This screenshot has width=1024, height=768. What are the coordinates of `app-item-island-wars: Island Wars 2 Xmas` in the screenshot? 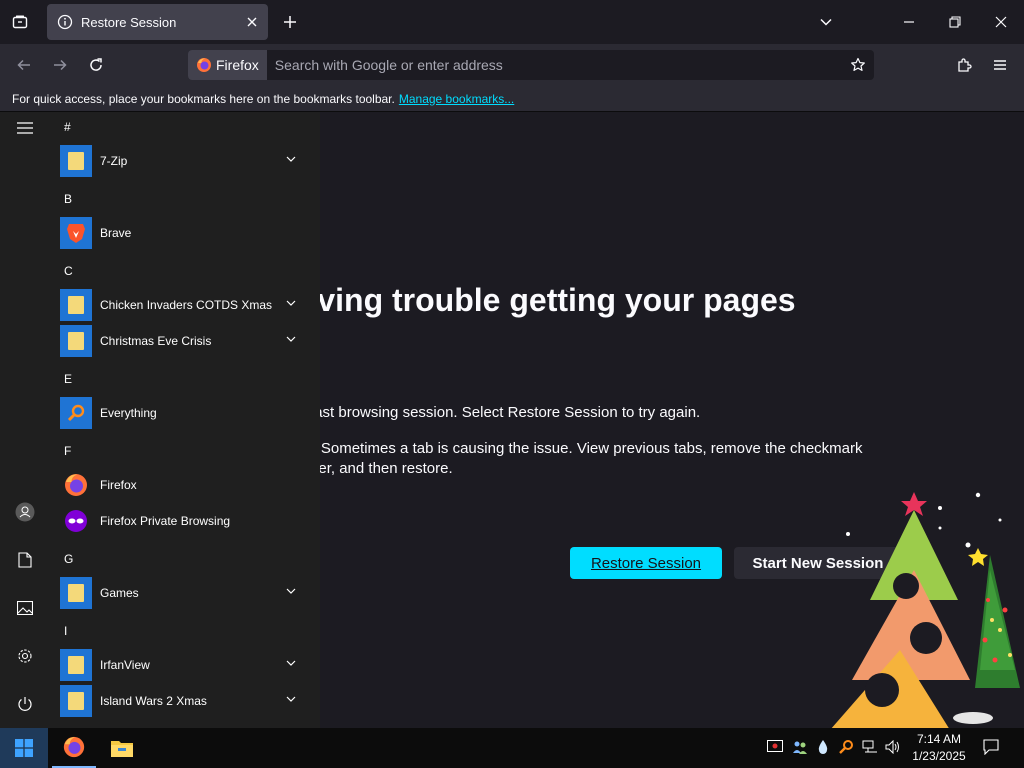 It's located at (185, 701).